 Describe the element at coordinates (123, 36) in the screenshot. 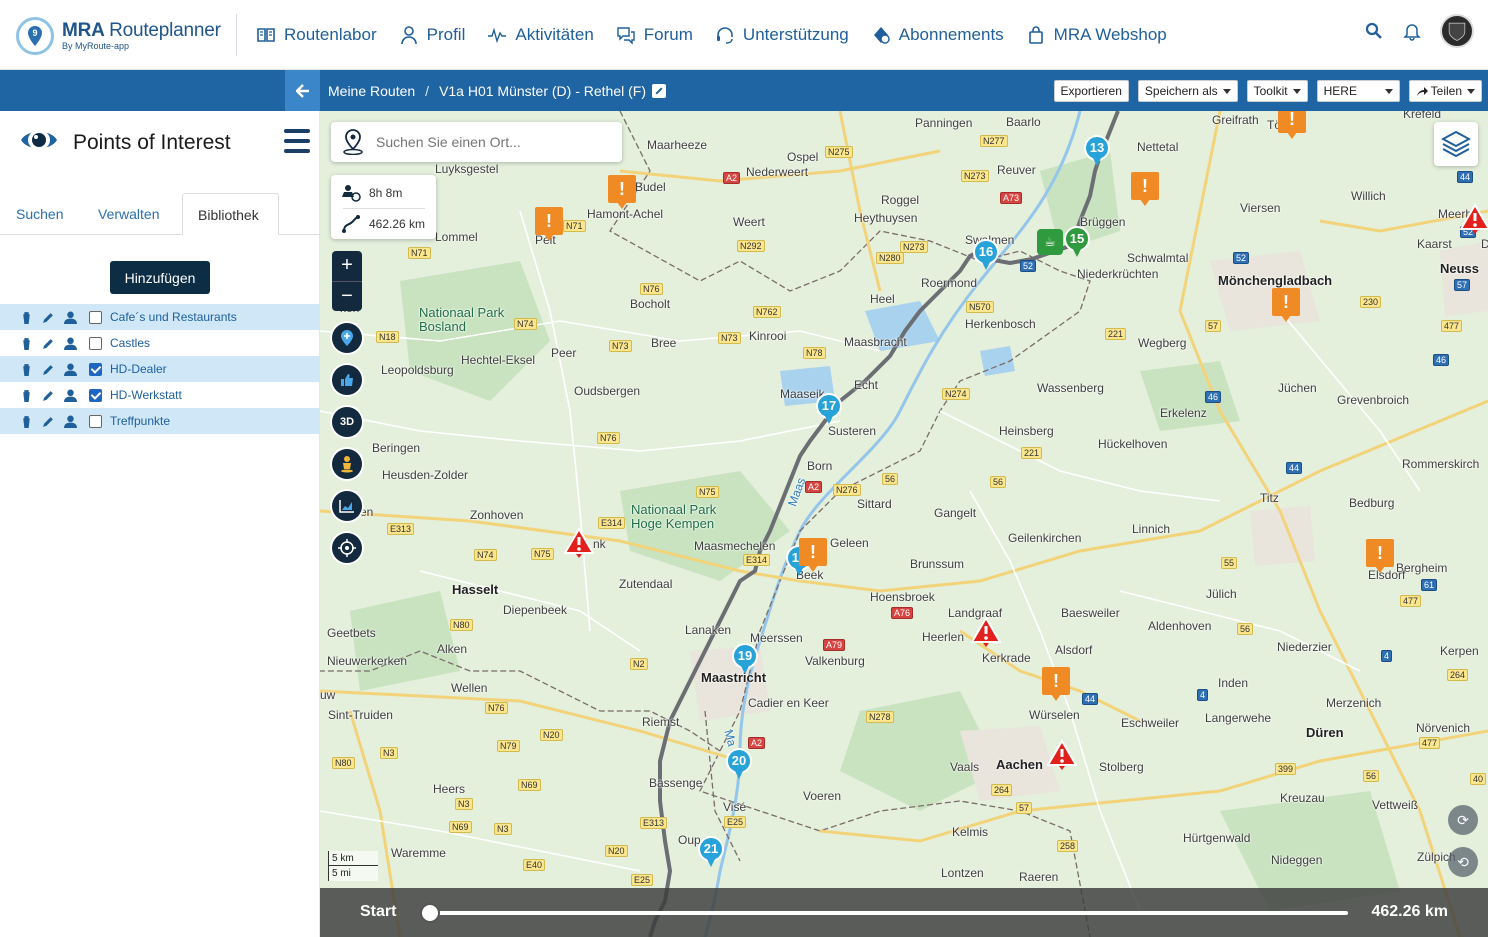

I see `app-logo: 9 MRA Routeplanner By MyRoute-app` at that location.